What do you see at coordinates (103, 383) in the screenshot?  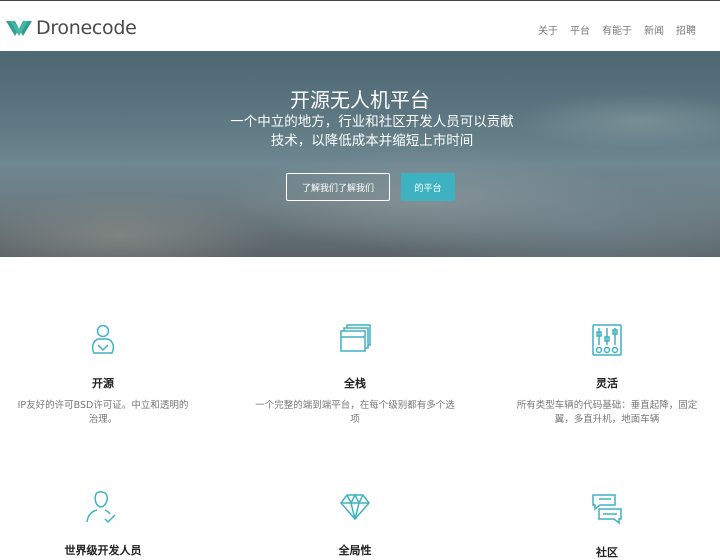 I see `feature-title: 开源` at bounding box center [103, 383].